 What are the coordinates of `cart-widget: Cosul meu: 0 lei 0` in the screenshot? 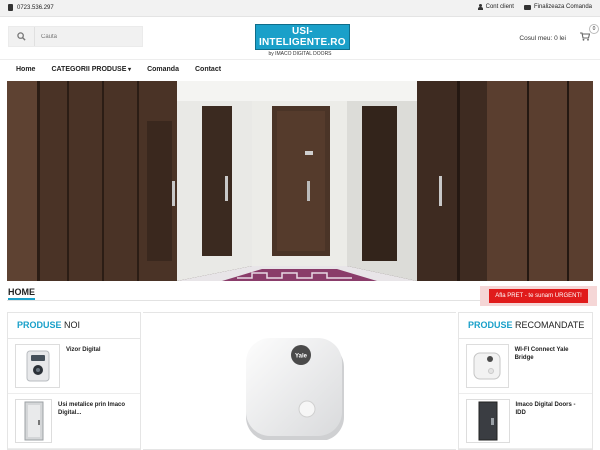 It's located at (559, 34).